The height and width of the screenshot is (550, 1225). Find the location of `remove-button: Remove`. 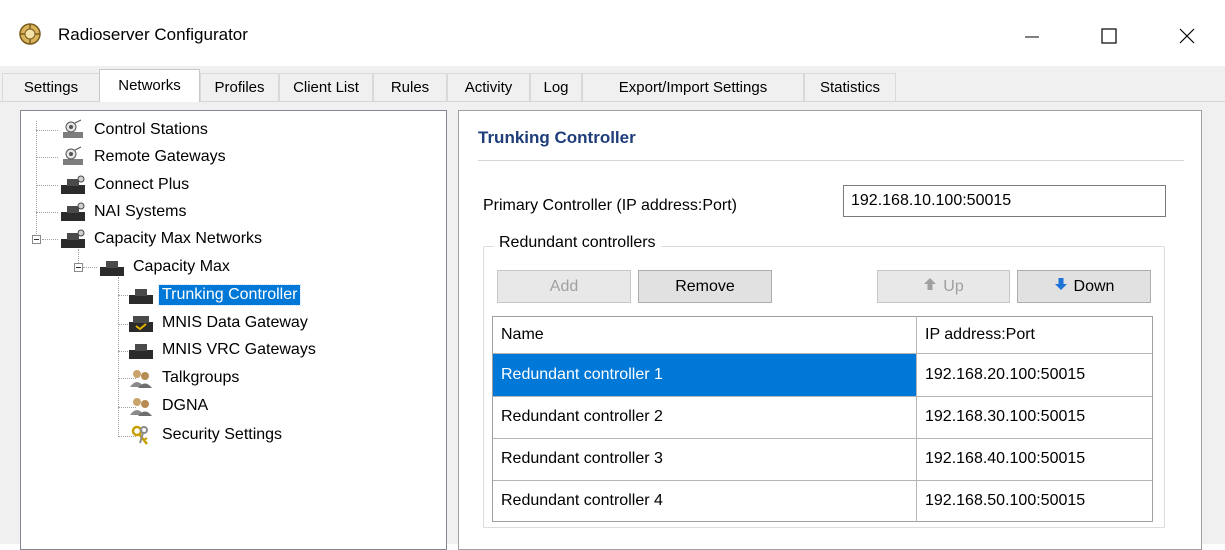

remove-button: Remove is located at coordinates (705, 286).